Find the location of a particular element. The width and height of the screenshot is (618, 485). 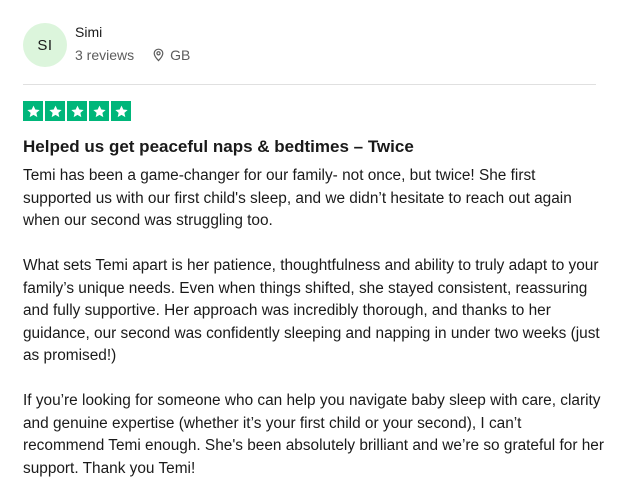

star-rating is located at coordinates (77, 111).